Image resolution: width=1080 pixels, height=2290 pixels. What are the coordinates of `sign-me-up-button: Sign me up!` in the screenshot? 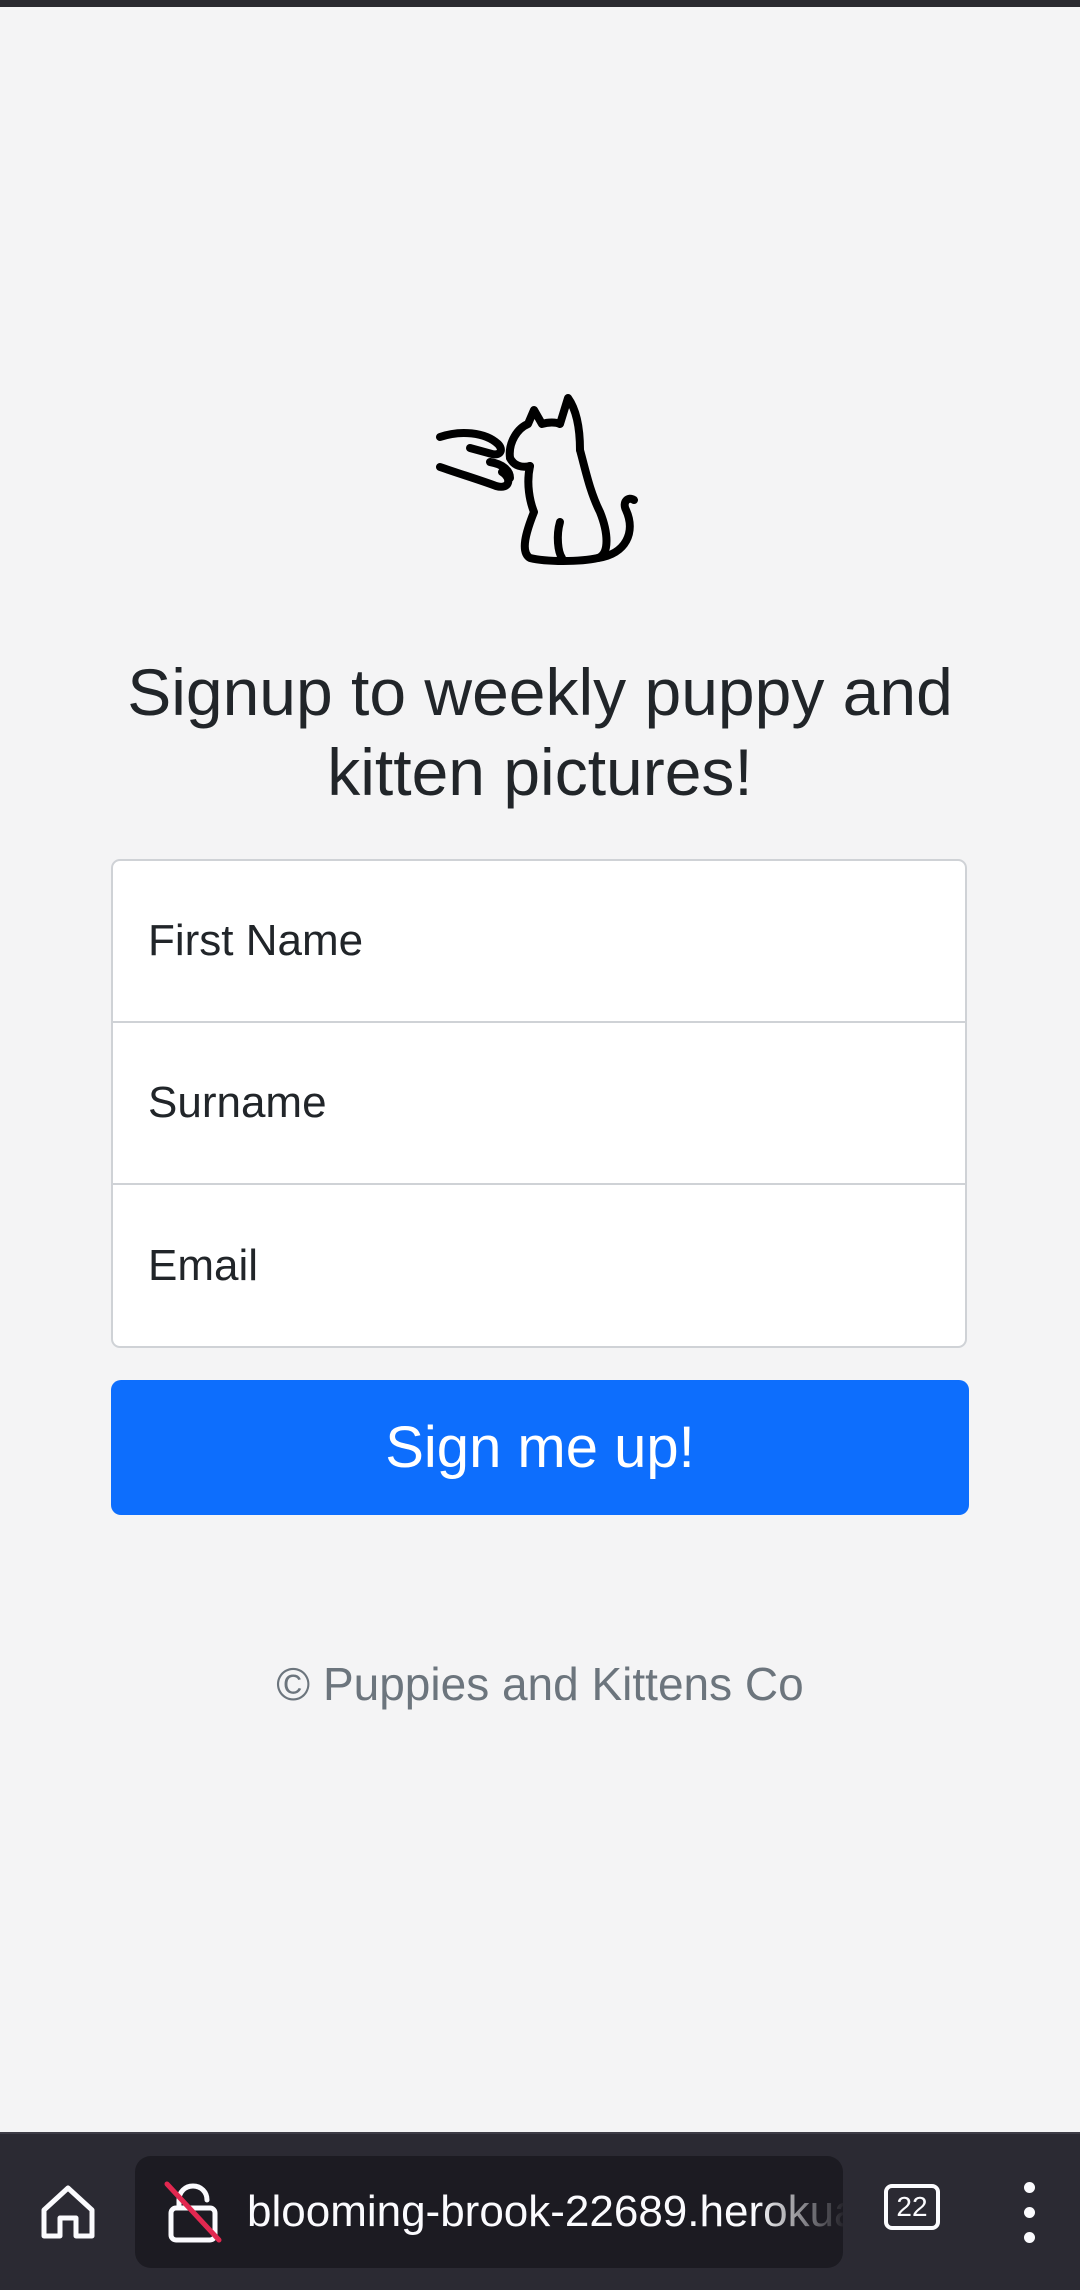 It's located at (540, 1447).